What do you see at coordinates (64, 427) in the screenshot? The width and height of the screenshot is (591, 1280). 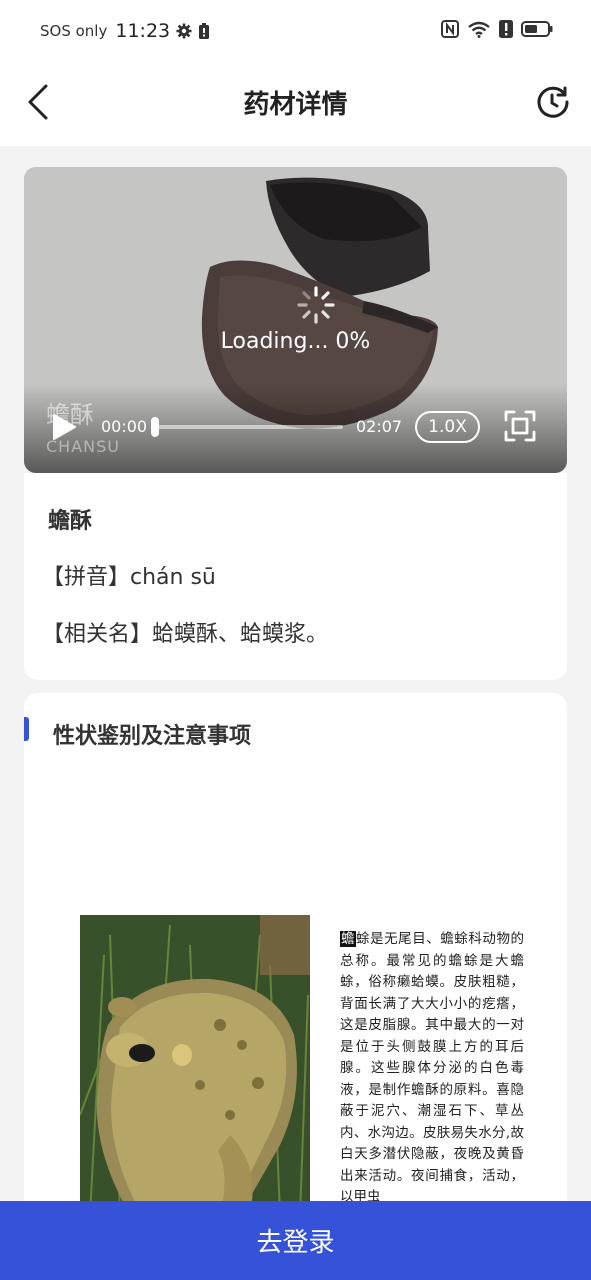 I see `play-icon` at bounding box center [64, 427].